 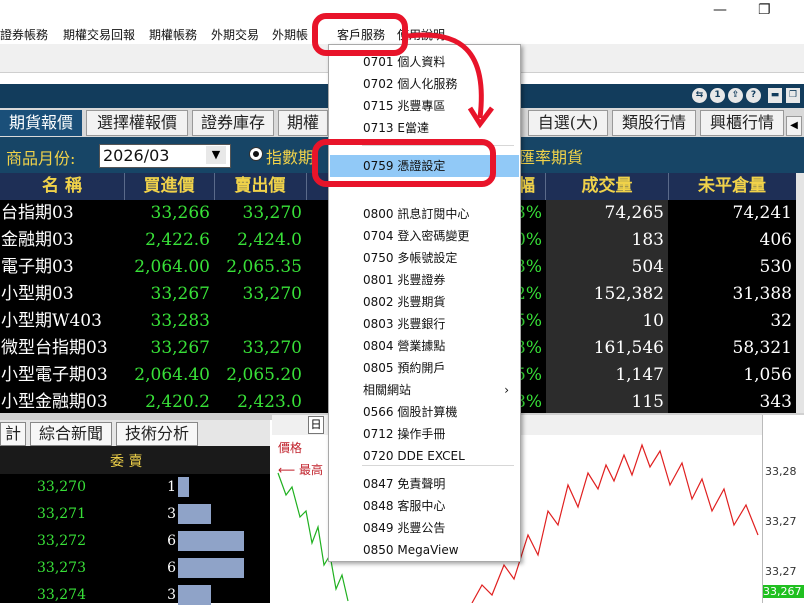 I want to click on quote-scrollbar, so click(x=800, y=293).